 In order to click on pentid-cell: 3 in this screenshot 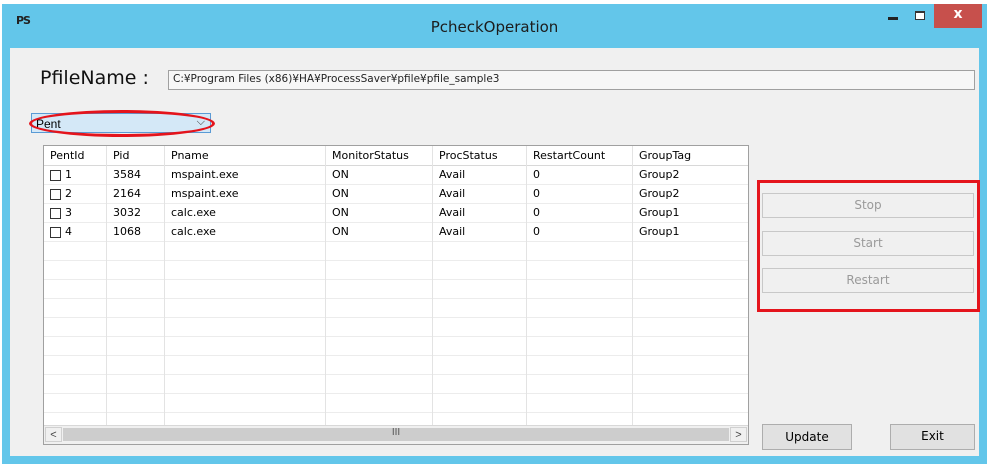, I will do `click(75, 212)`.